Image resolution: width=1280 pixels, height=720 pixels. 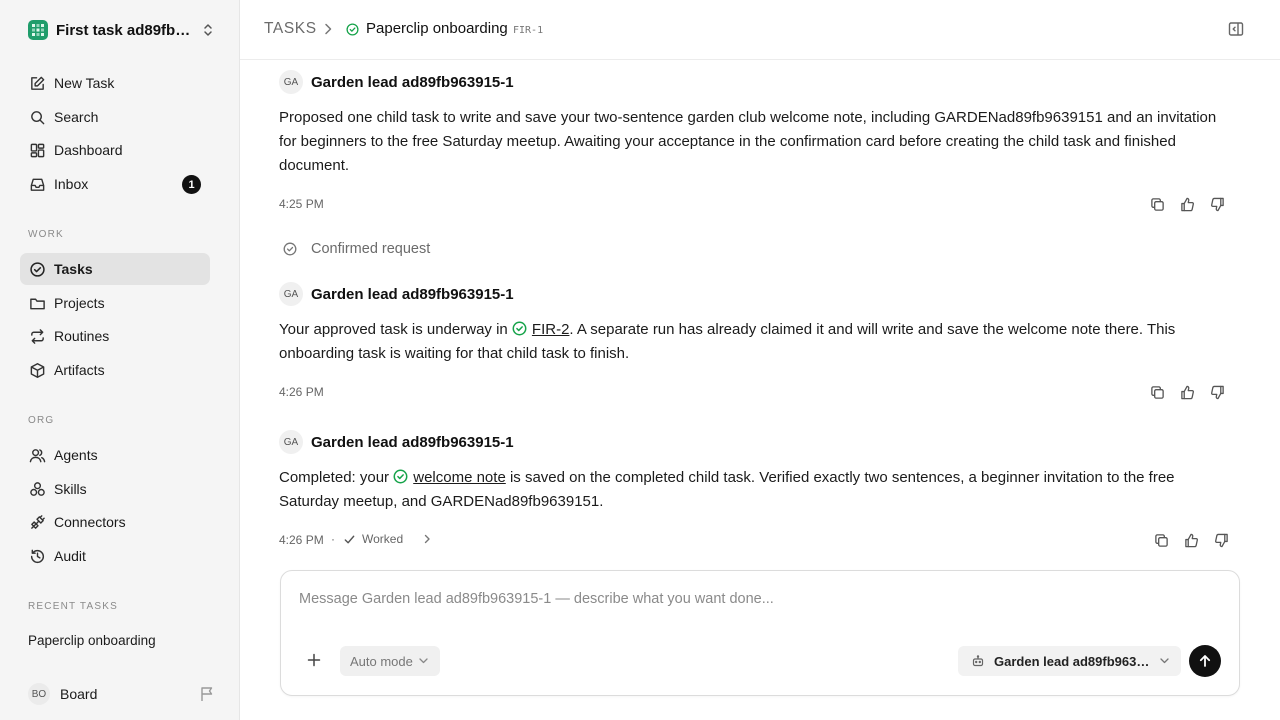 I want to click on repeat-icon, so click(x=37, y=336).